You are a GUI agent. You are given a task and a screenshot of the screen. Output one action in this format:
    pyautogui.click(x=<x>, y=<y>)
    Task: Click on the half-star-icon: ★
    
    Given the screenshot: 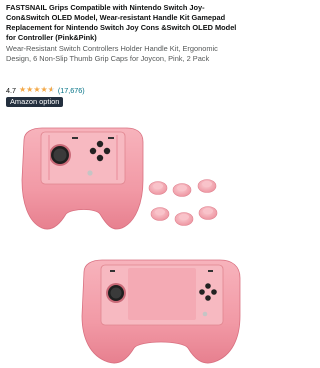 What is the action you would take?
    pyautogui.click(x=51, y=90)
    